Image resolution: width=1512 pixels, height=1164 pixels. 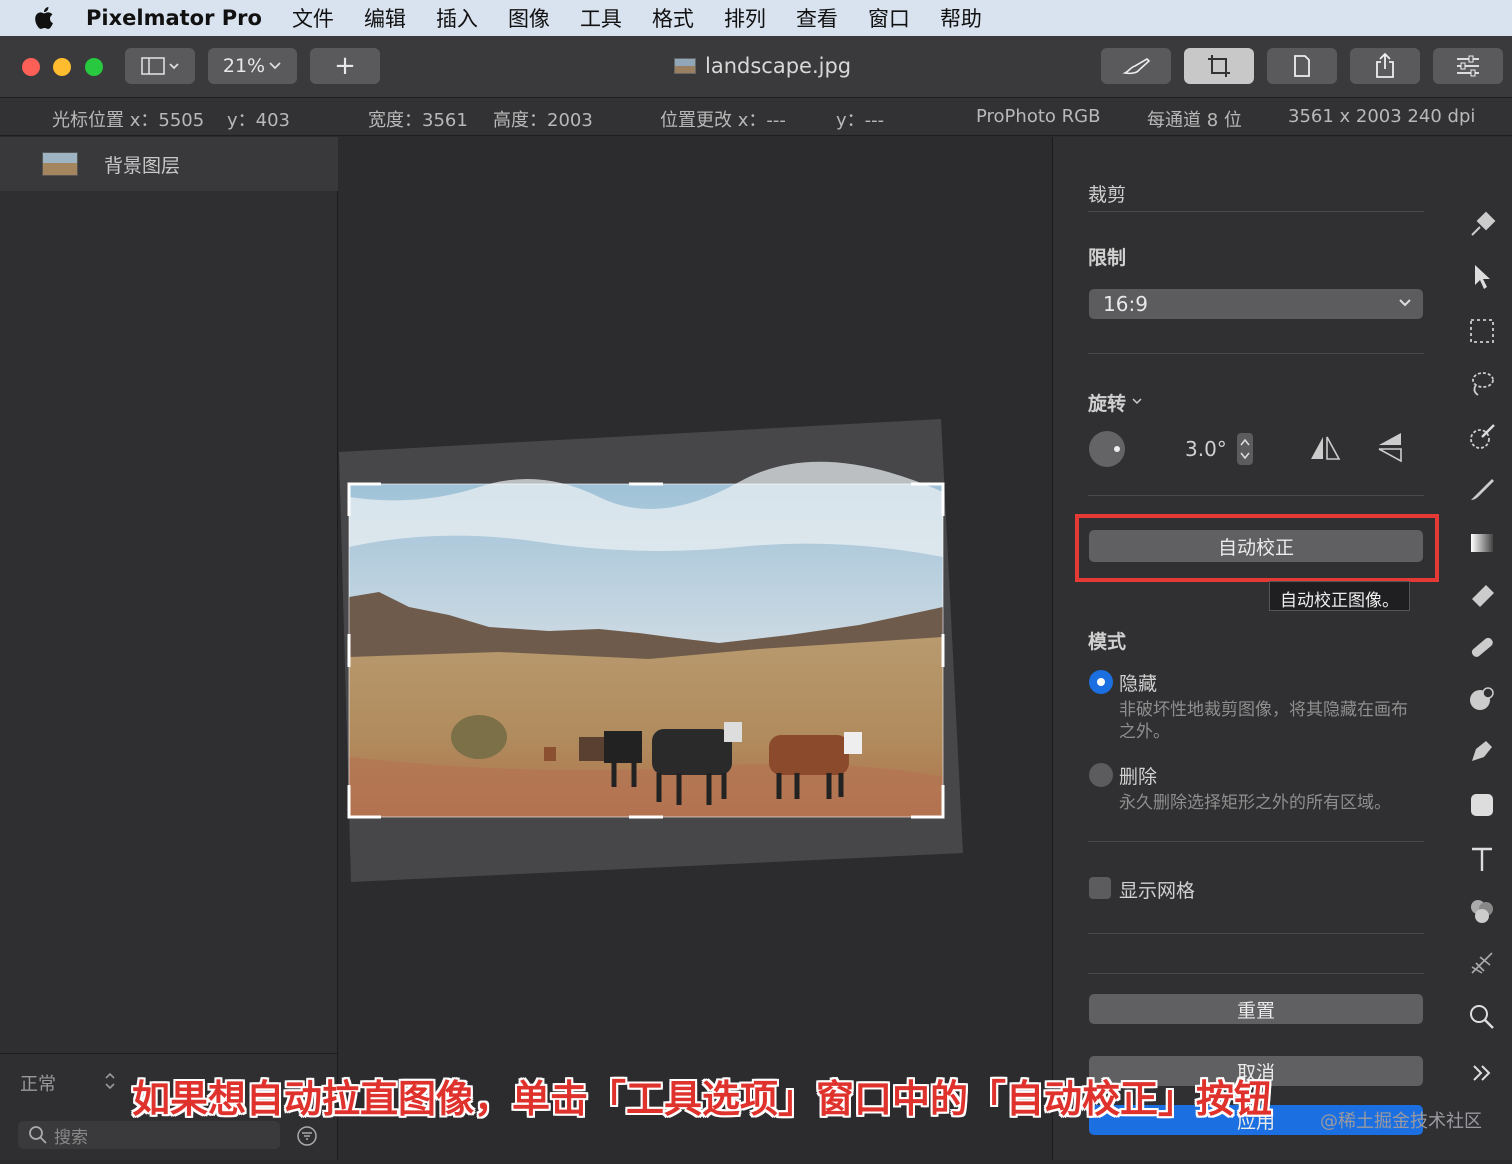 What do you see at coordinates (1482, 1073) in the screenshot?
I see `more-tools-icon` at bounding box center [1482, 1073].